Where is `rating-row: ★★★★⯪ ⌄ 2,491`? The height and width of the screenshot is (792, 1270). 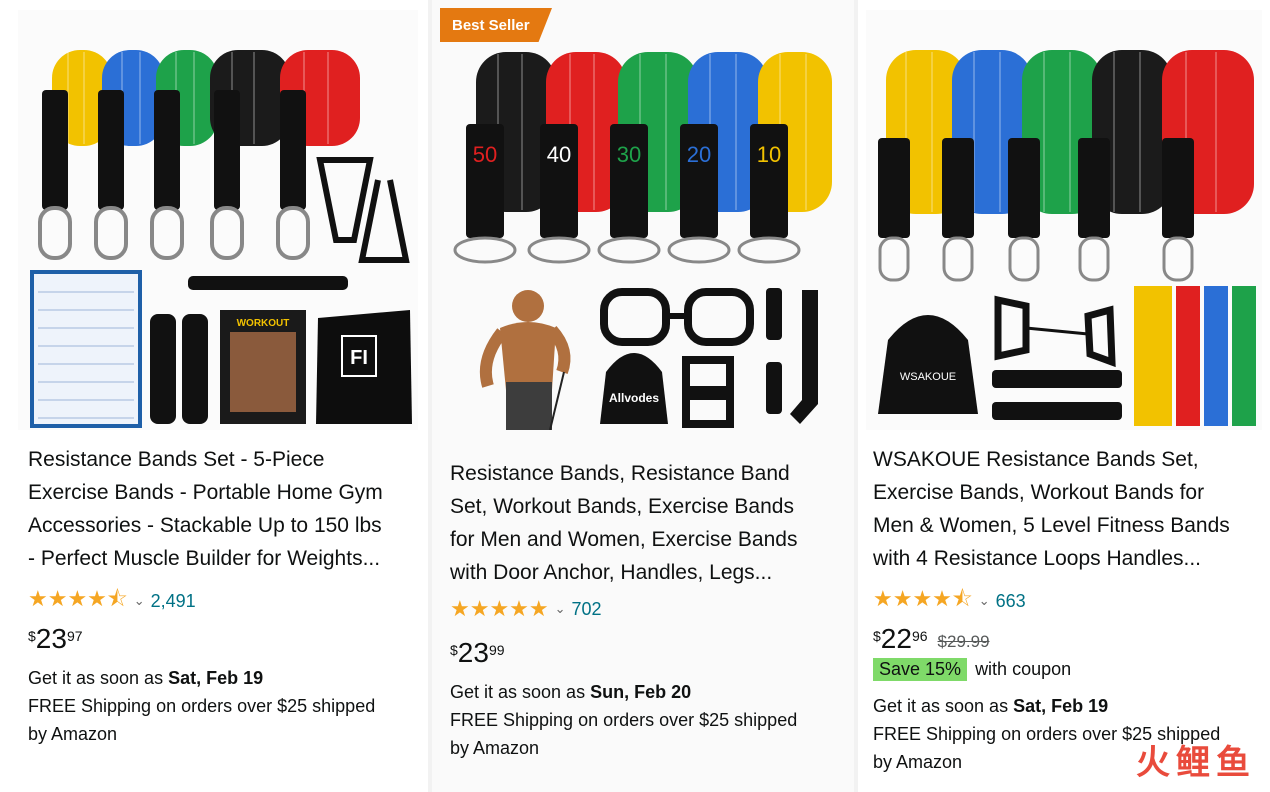 rating-row: ★★★★⯪ ⌄ 2,491 is located at coordinates (112, 601).